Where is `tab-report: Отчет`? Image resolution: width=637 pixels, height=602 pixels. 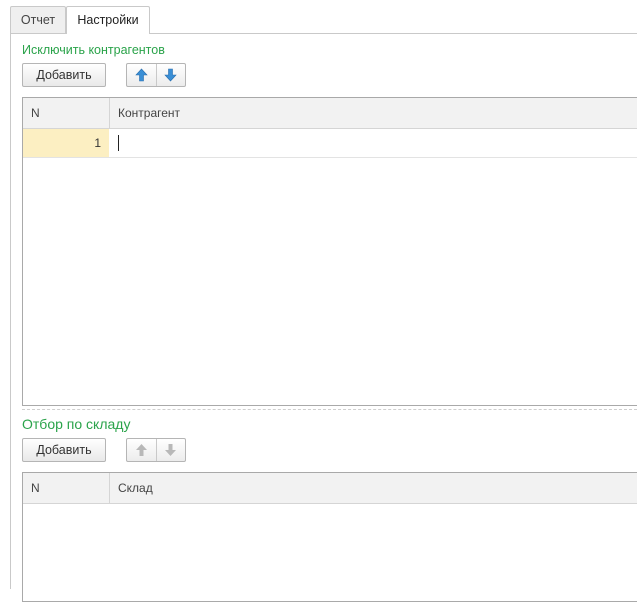
tab-report: Отчет is located at coordinates (38, 19).